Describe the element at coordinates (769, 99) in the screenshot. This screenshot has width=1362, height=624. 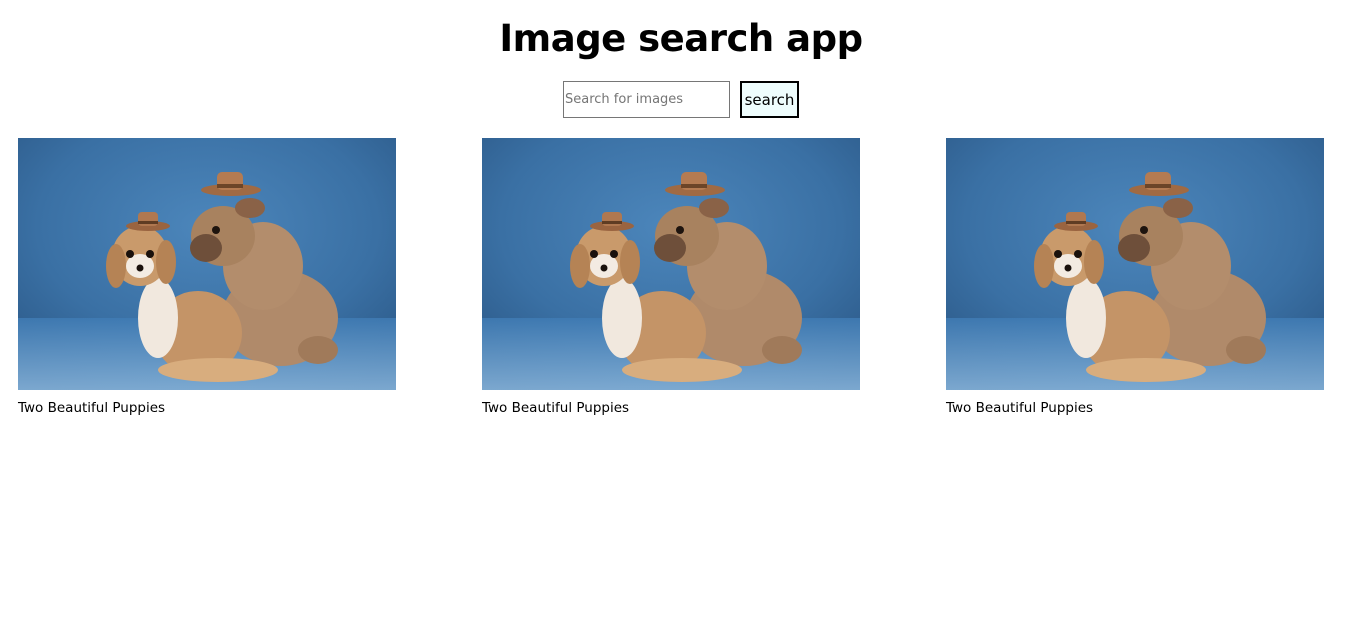
I see `search-button: search` at that location.